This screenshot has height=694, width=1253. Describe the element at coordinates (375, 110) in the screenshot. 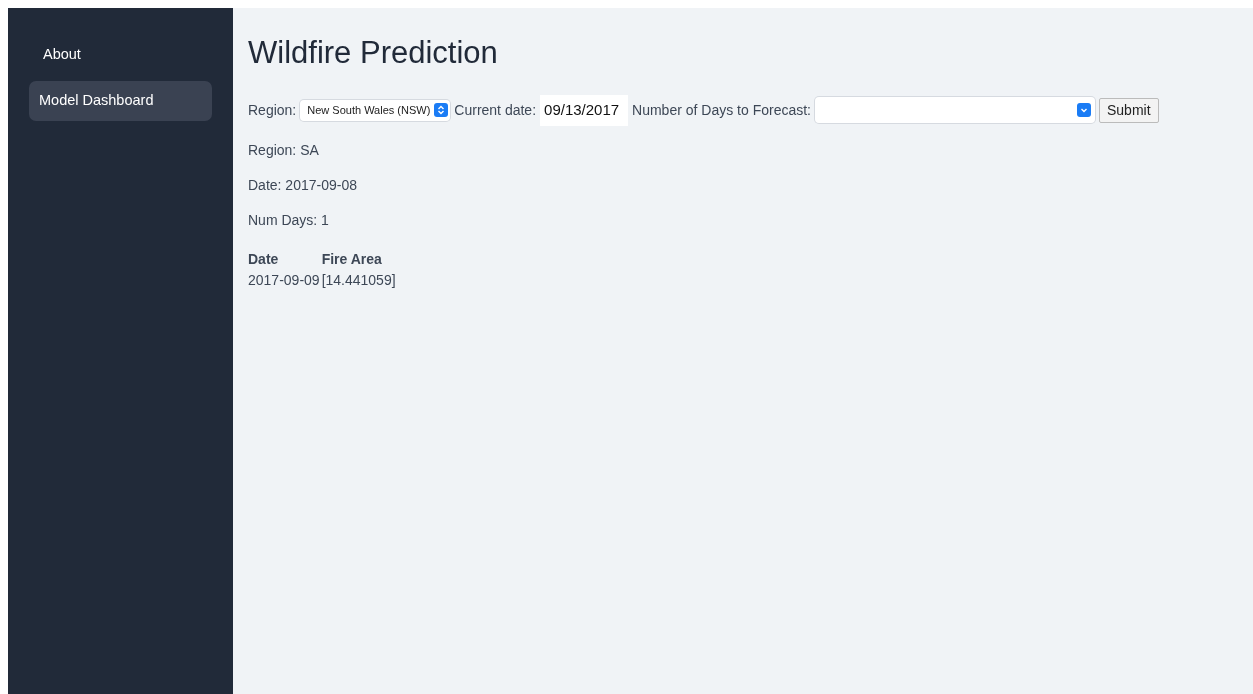

I see `region-select: New South Wales (NSW)` at that location.